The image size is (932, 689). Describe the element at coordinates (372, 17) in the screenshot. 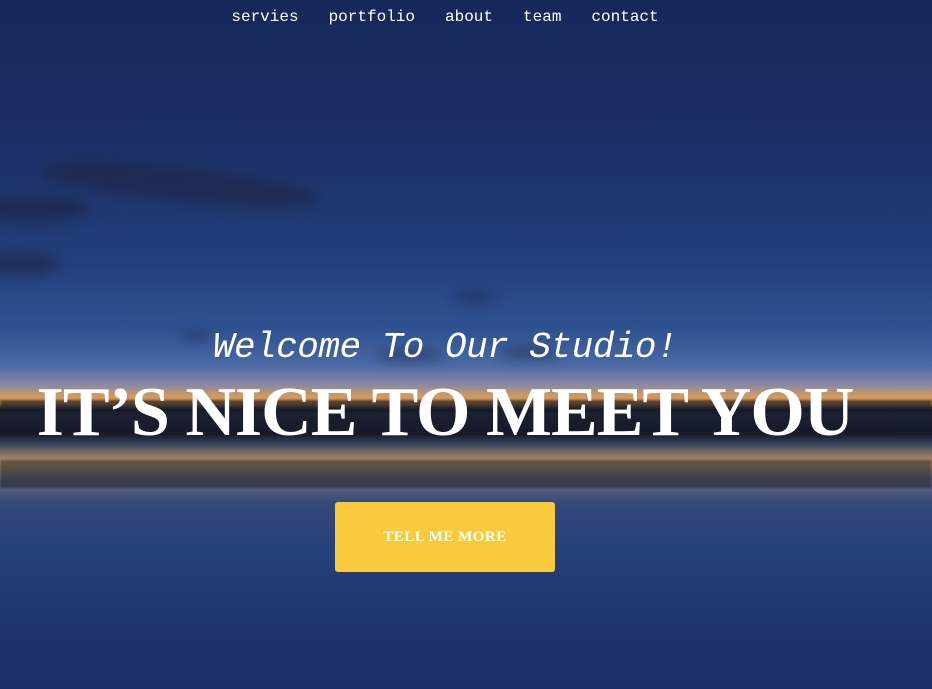

I see `nav-item-portfolio: portfolio` at that location.